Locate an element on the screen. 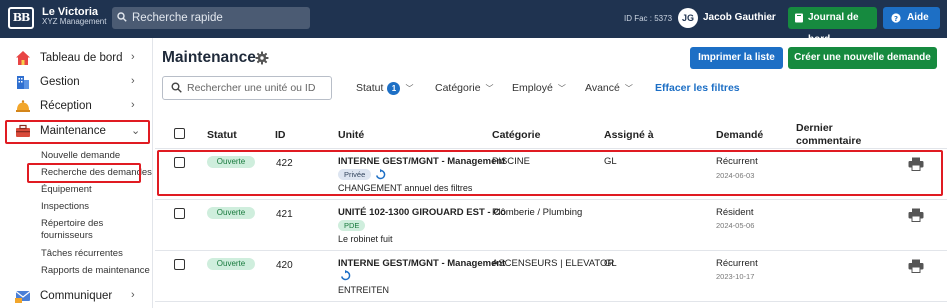 This screenshot has height=308, width=947. help-icon: ? is located at coordinates (896, 18).